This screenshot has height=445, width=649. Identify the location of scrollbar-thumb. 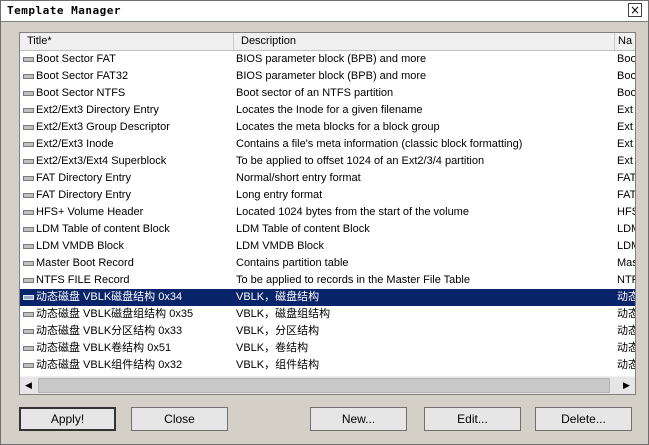
(324, 385).